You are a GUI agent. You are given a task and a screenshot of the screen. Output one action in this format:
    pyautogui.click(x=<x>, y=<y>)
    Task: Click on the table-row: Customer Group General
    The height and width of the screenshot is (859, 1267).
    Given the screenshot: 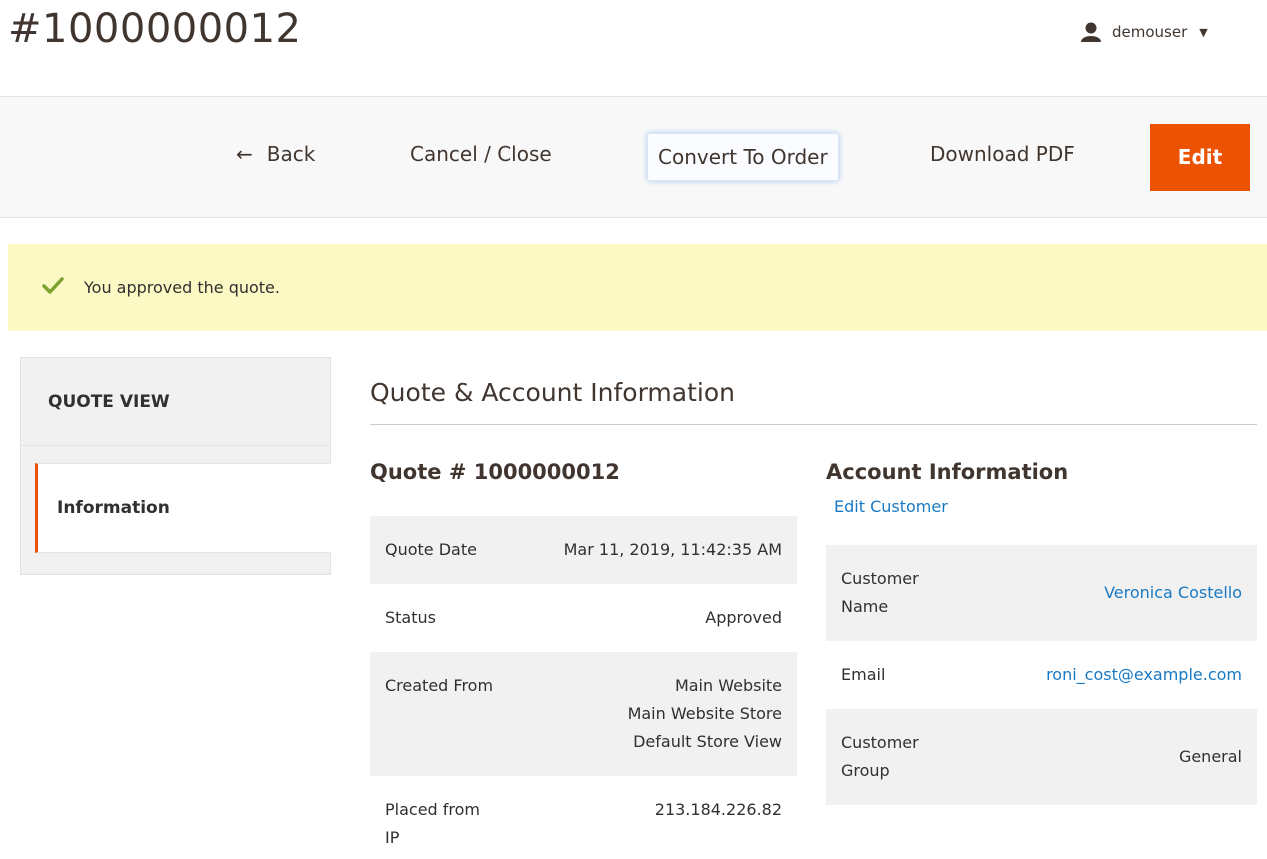 What is the action you would take?
    pyautogui.click(x=1041, y=757)
    